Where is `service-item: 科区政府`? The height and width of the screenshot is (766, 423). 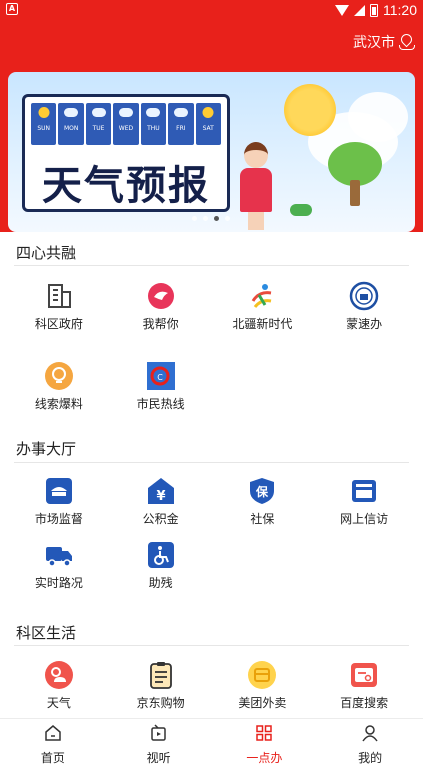
service-item: 科区政府 is located at coordinates (59, 309).